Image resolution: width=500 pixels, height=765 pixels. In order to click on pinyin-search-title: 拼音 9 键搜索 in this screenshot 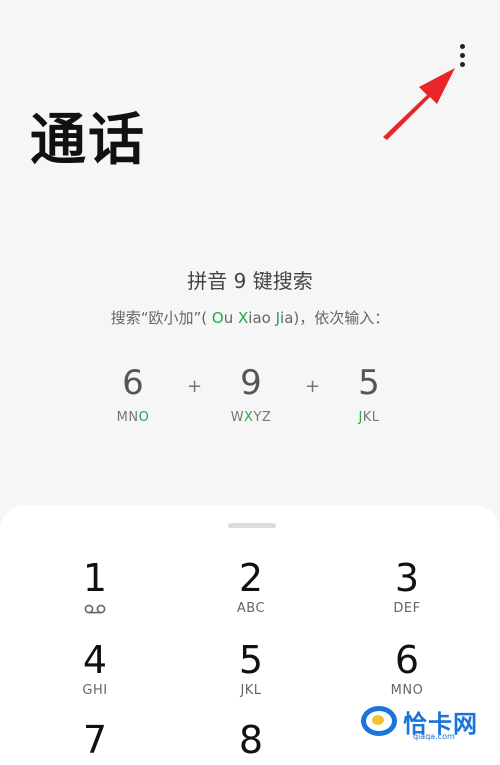, I will do `click(250, 281)`.